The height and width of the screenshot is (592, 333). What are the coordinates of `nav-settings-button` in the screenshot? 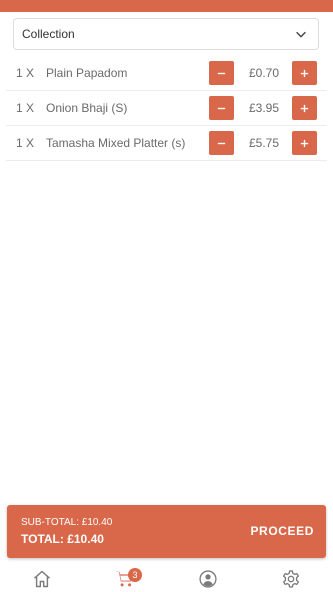 It's located at (291, 579).